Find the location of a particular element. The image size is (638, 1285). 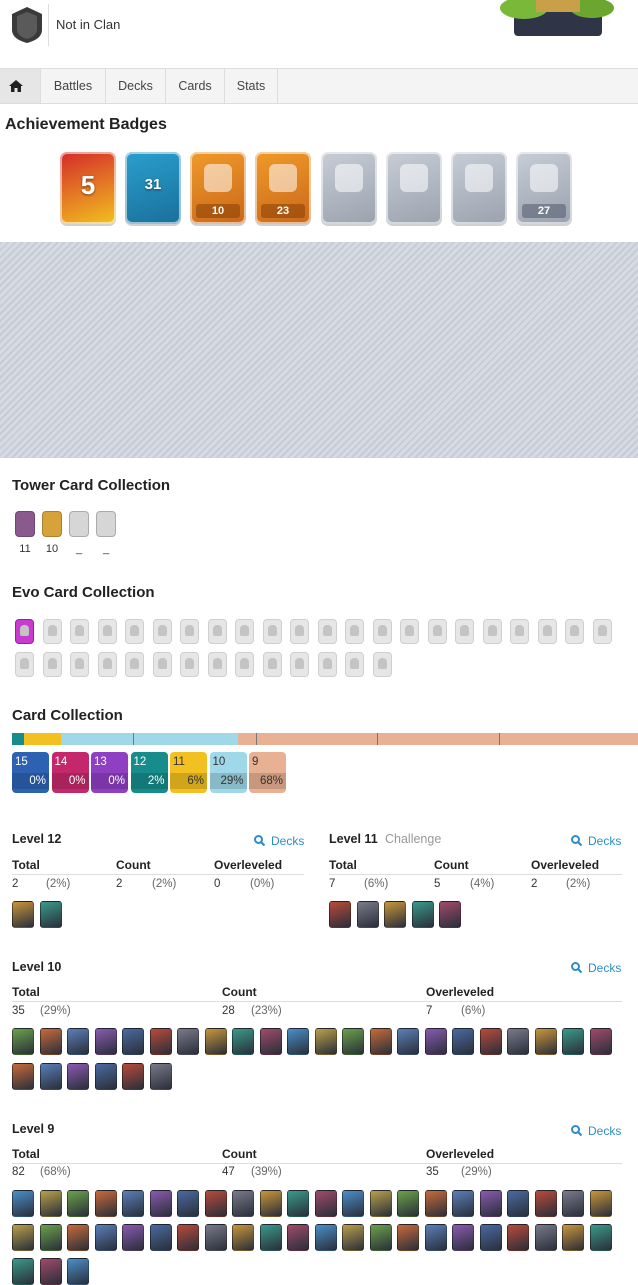

deck-badge: 27 is located at coordinates (544, 188).